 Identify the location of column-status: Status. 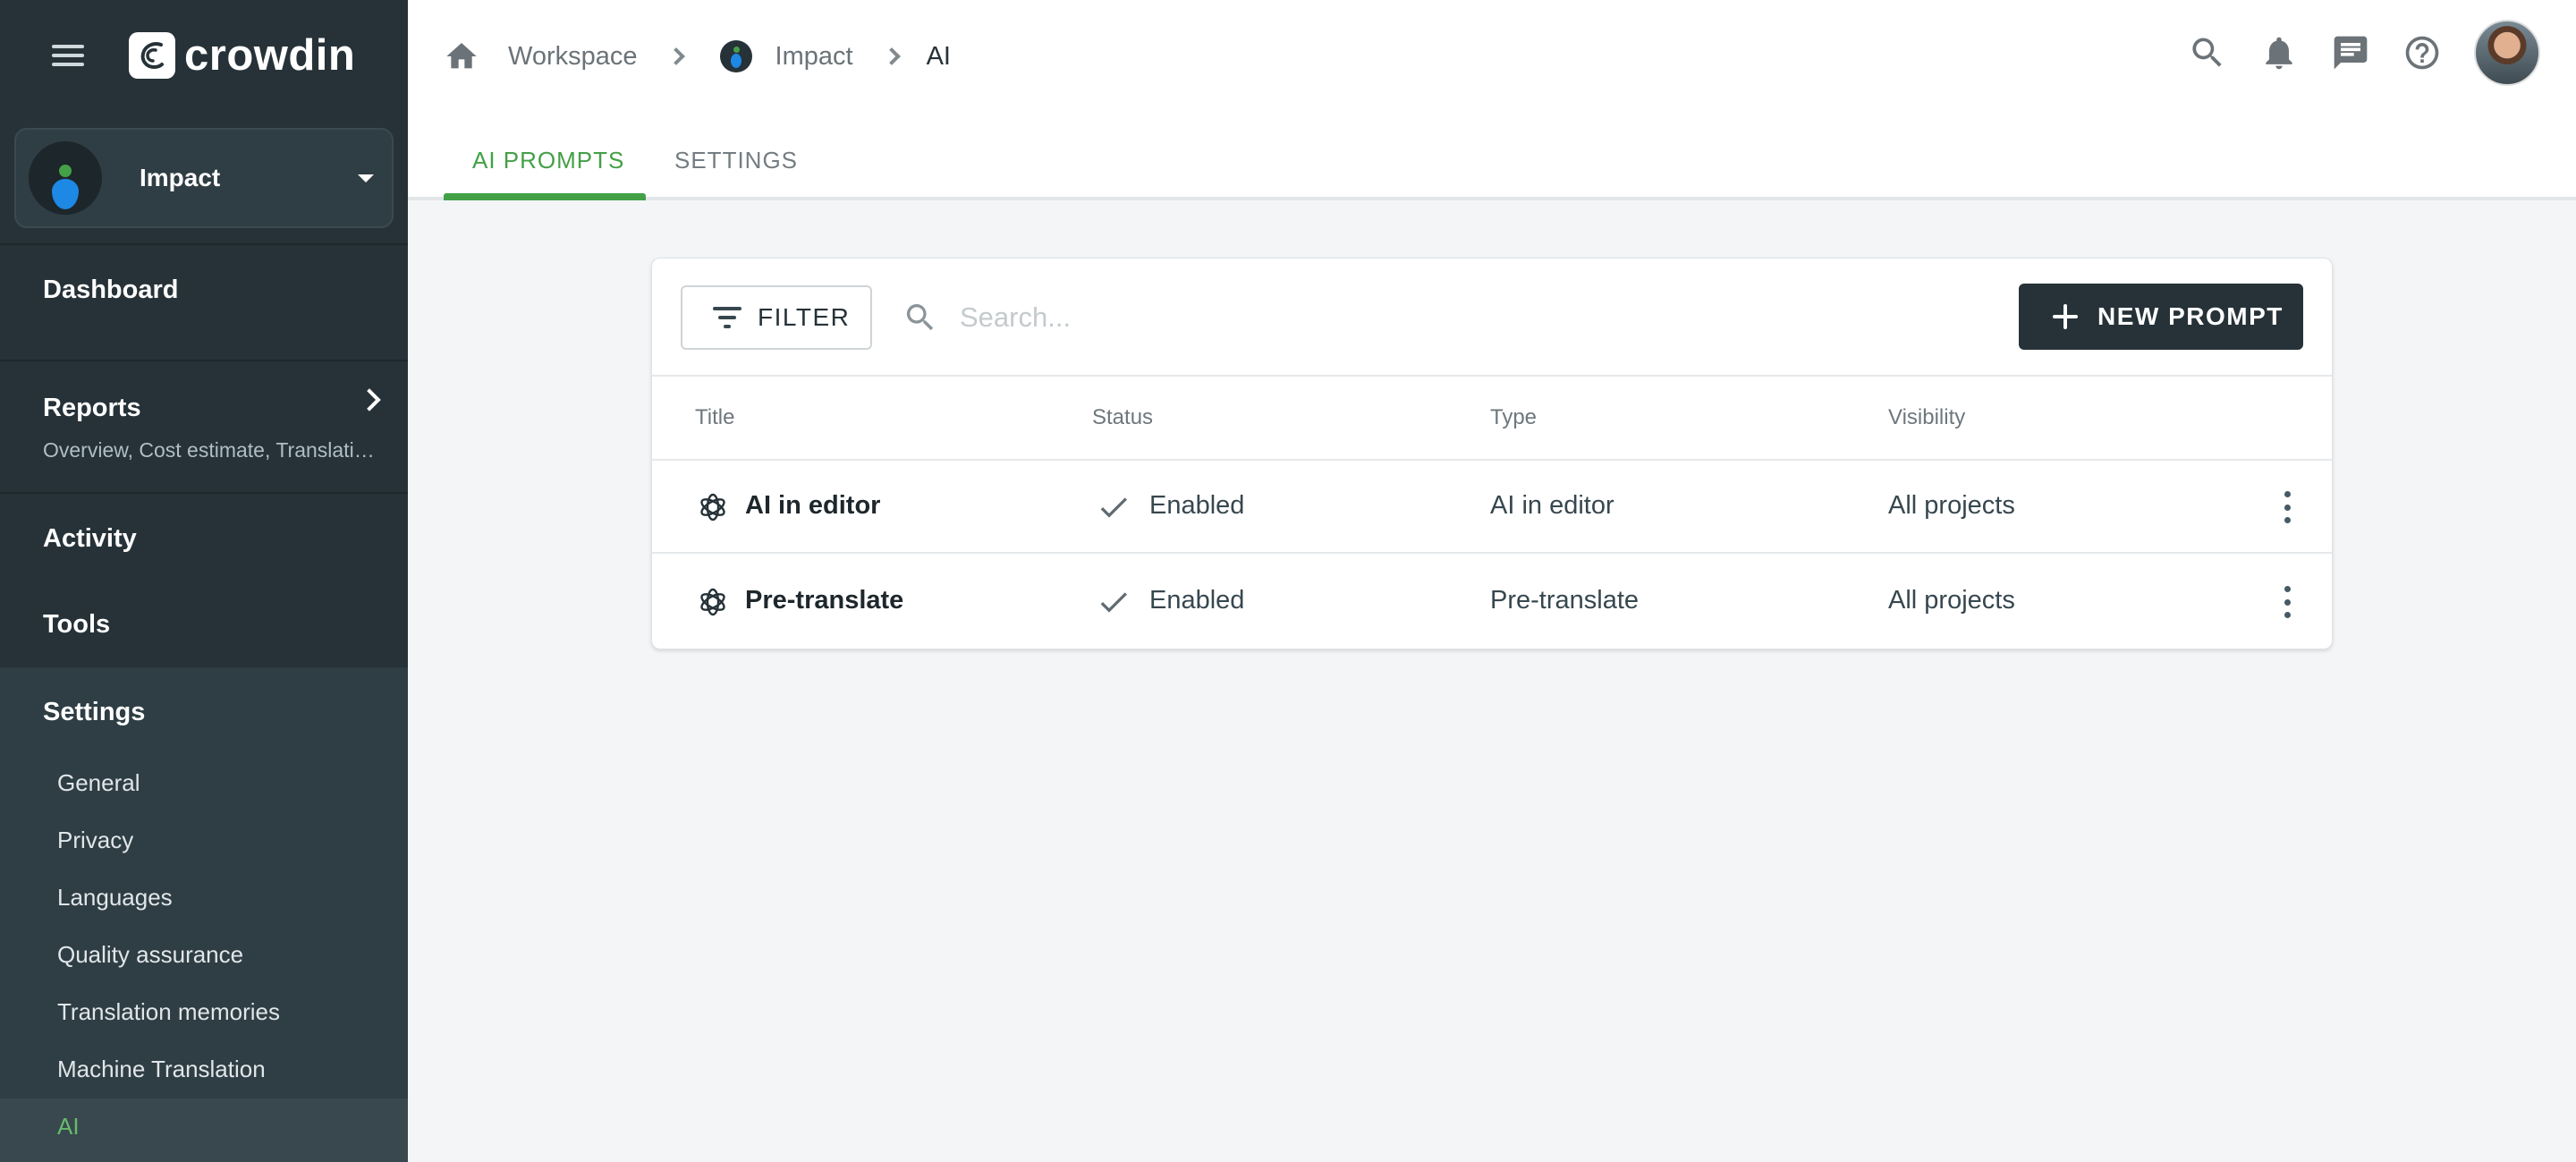
(1122, 417).